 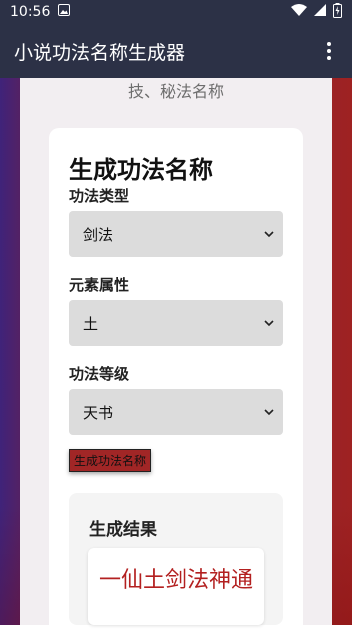 I want to click on grade-select-value: 天书, so click(x=98, y=412).